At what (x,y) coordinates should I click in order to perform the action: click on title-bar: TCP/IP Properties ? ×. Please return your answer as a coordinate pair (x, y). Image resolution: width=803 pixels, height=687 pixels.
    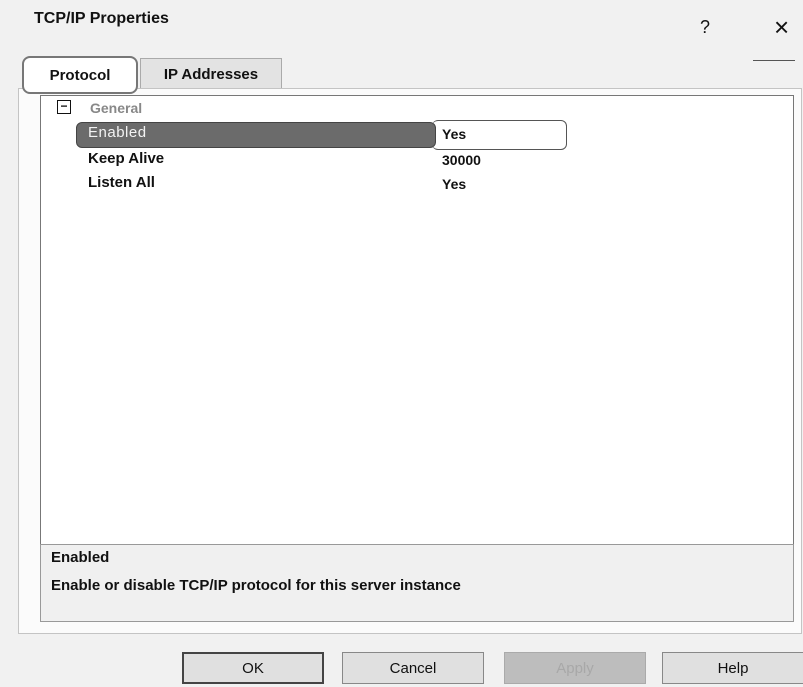
    Looking at the image, I should click on (401, 22).